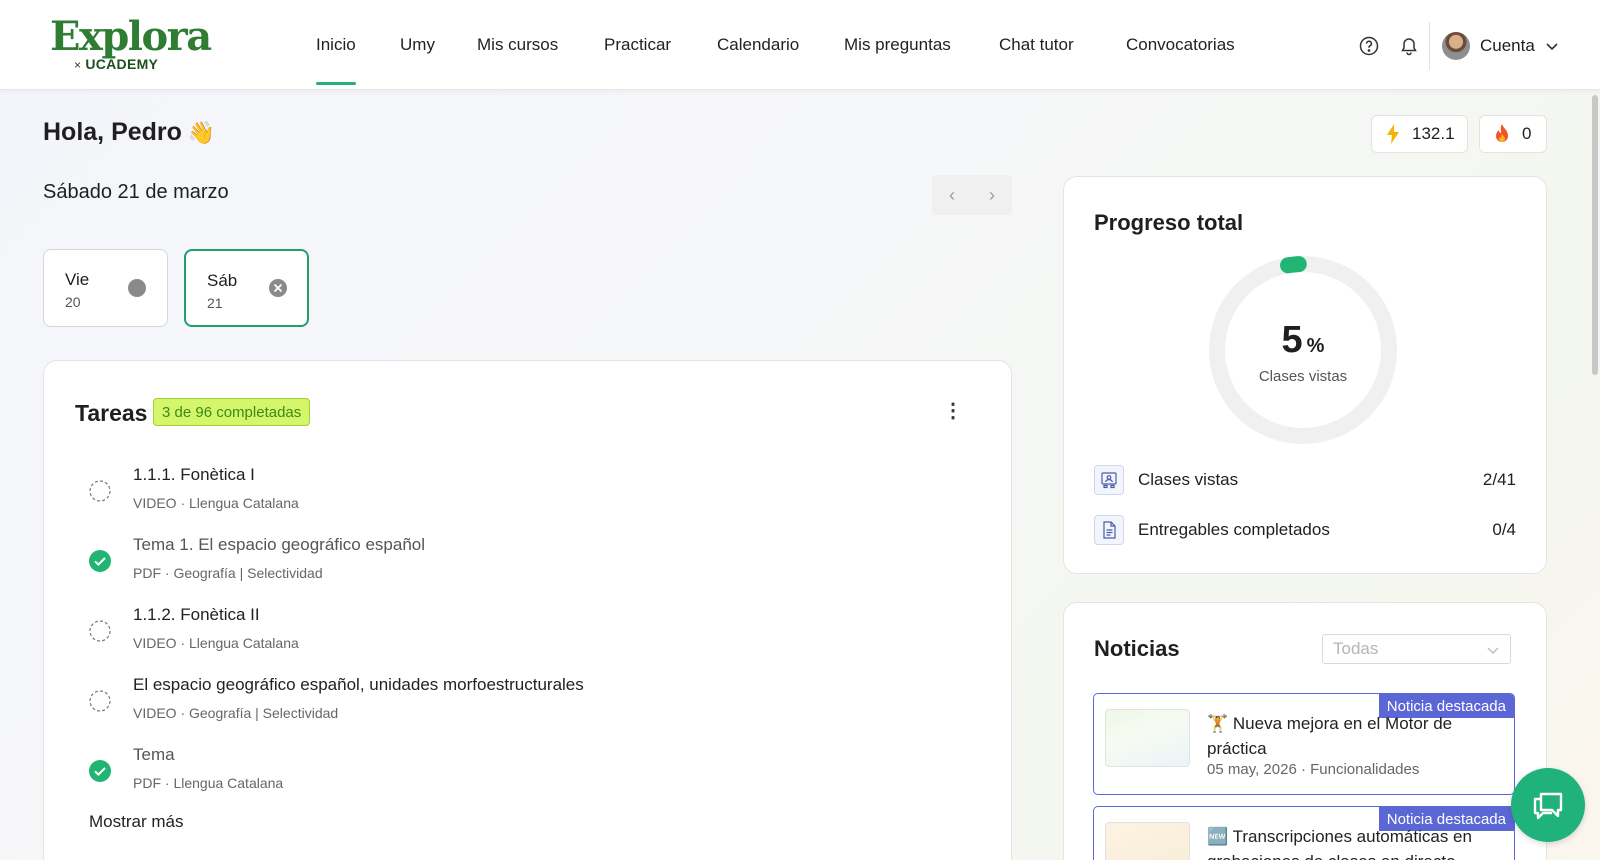 This screenshot has width=1600, height=860. I want to click on account-label: Cuenta, so click(1507, 45).